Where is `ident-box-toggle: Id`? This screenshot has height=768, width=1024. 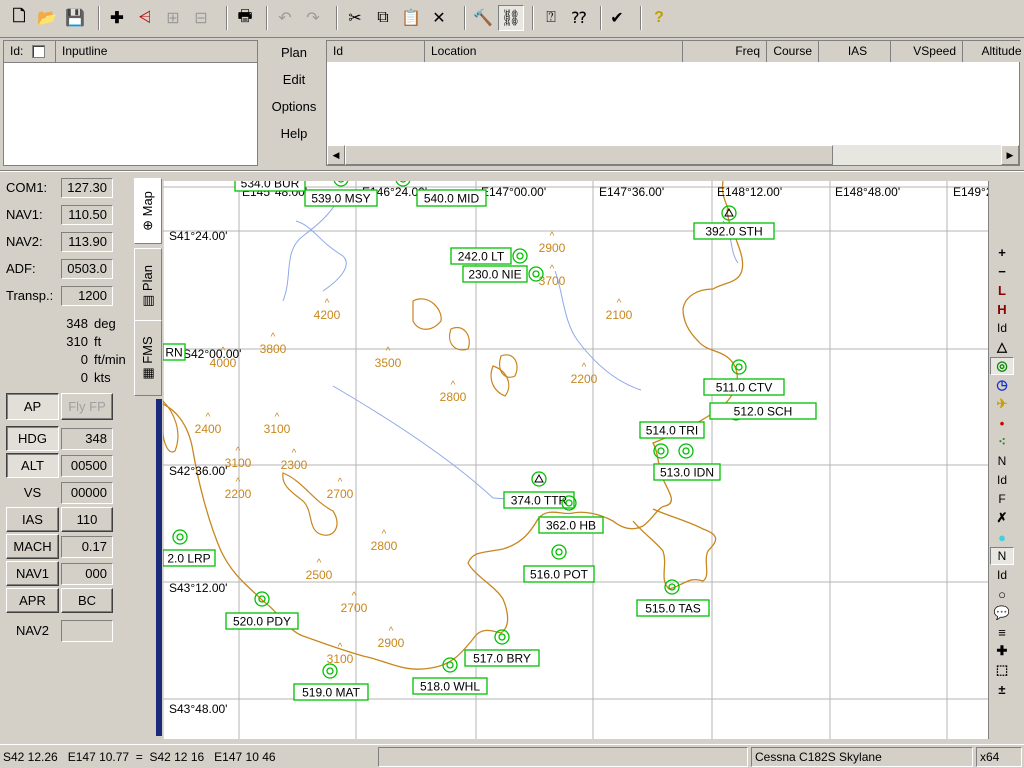
ident-box-toggle: Id is located at coordinates (1002, 480).